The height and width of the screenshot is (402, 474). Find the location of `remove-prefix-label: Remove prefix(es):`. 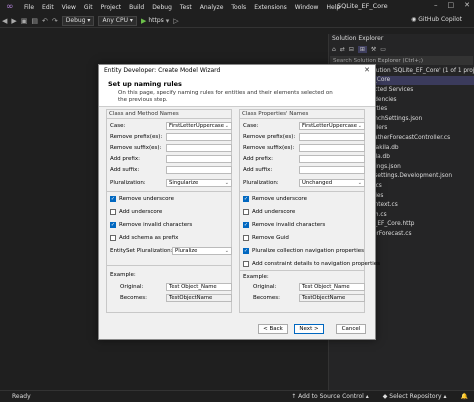

remove-prefix-label: Remove prefix(es): is located at coordinates (269, 136).